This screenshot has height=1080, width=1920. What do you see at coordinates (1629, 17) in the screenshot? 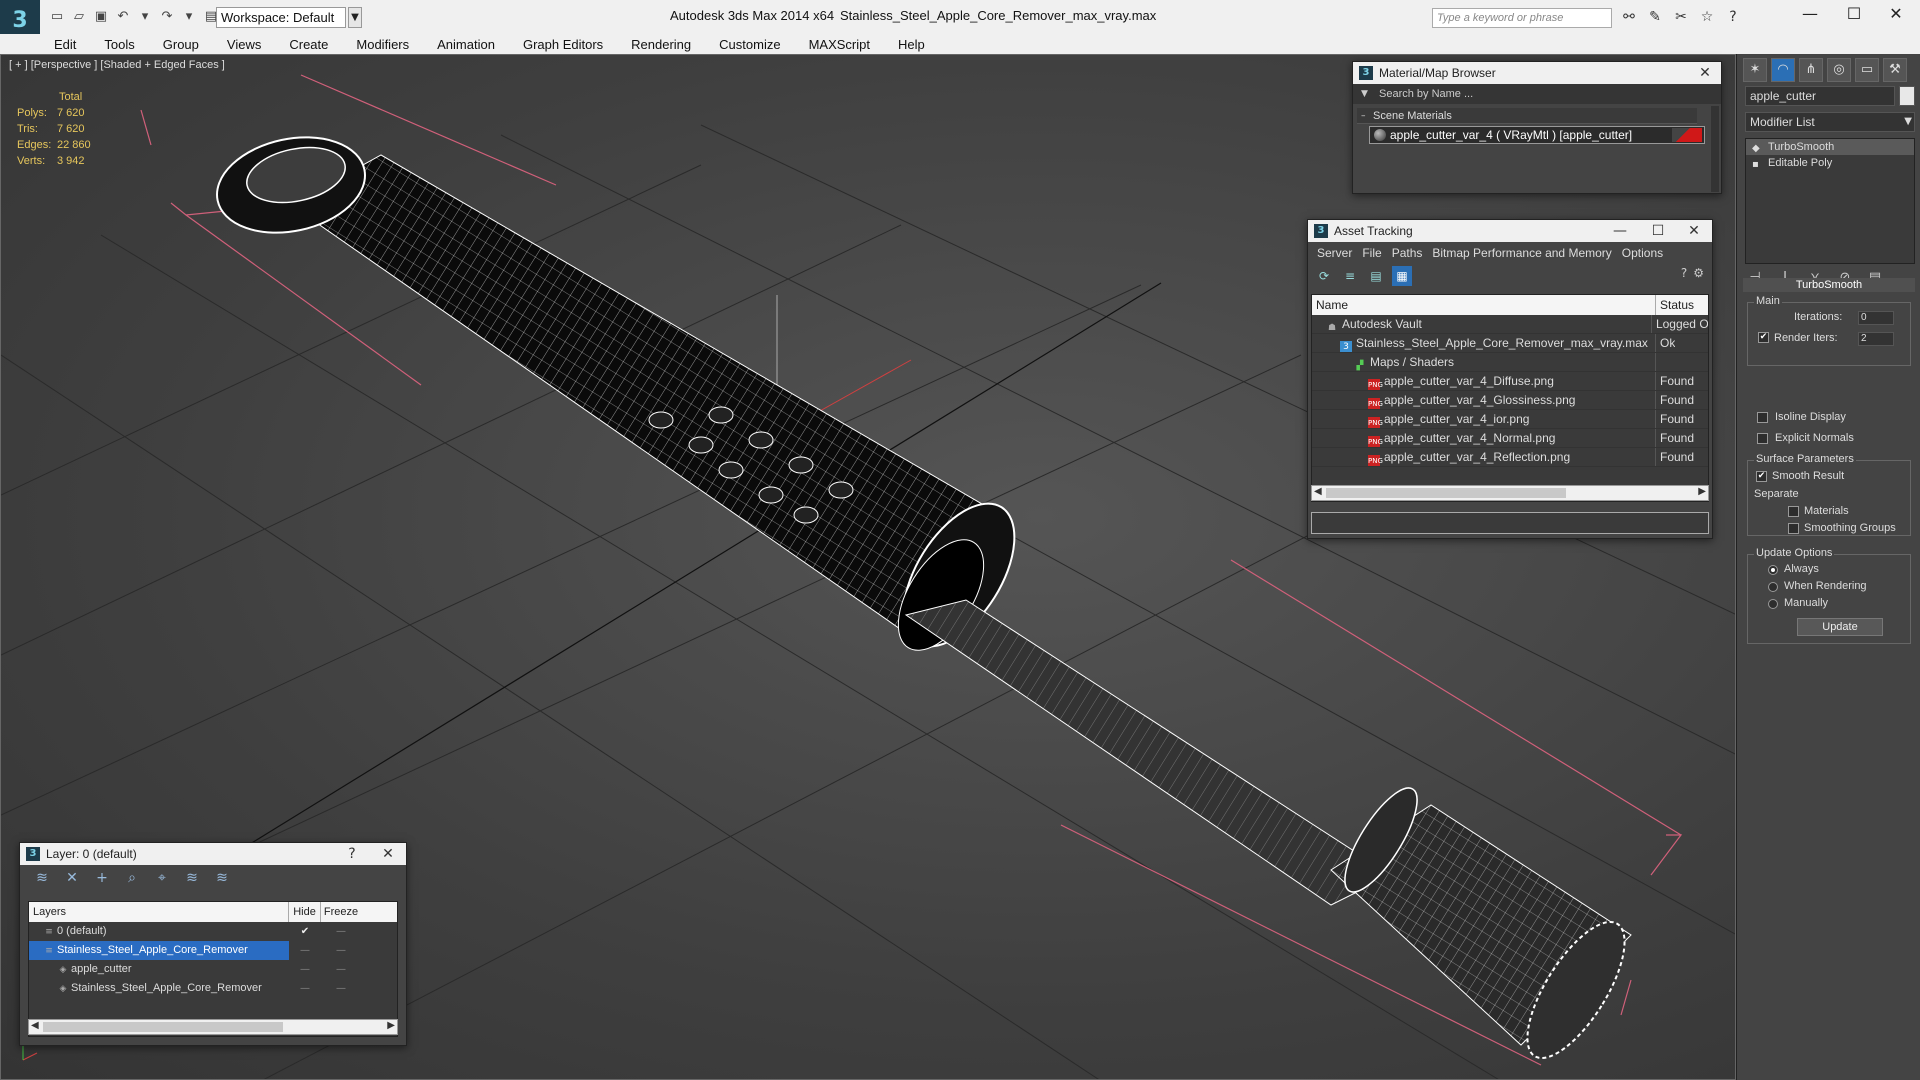
I see `binoculars-icon: ⚯` at bounding box center [1629, 17].